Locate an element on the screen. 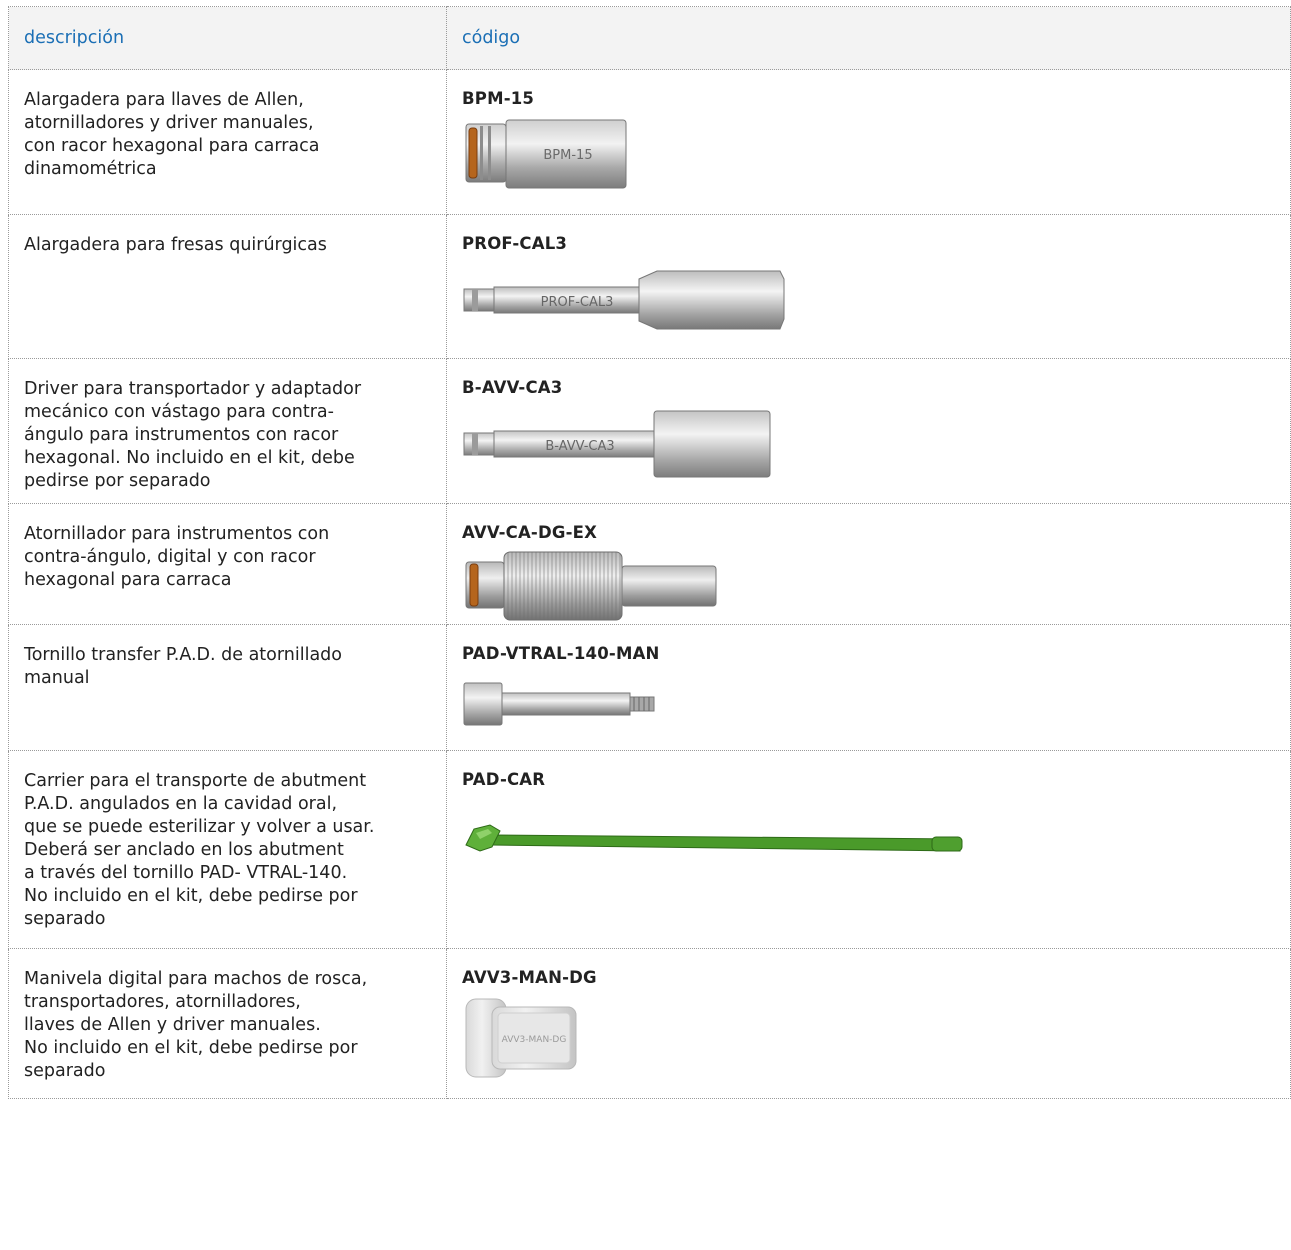 The width and height of the screenshot is (1291, 1250). product-code: BPM-15 is located at coordinates (498, 98).